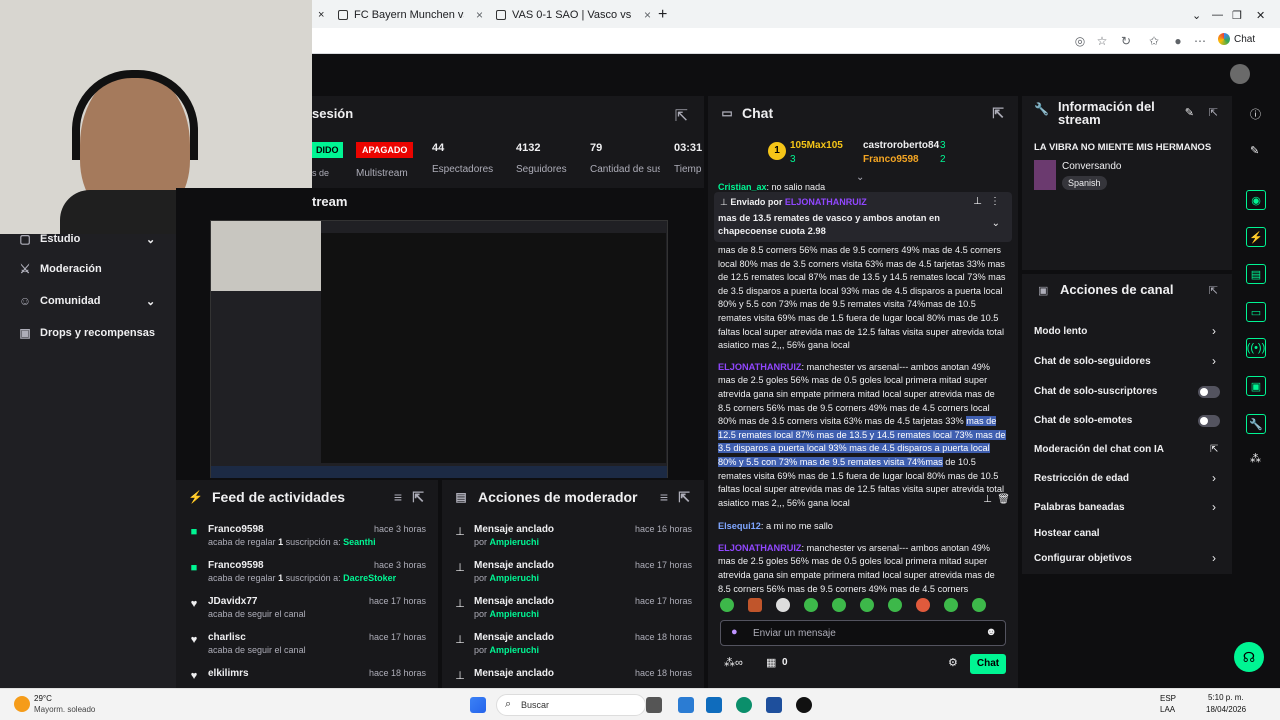 The width and height of the screenshot is (1280, 720). I want to click on chat-input: ● Enviar un mensaje ☻, so click(863, 633).